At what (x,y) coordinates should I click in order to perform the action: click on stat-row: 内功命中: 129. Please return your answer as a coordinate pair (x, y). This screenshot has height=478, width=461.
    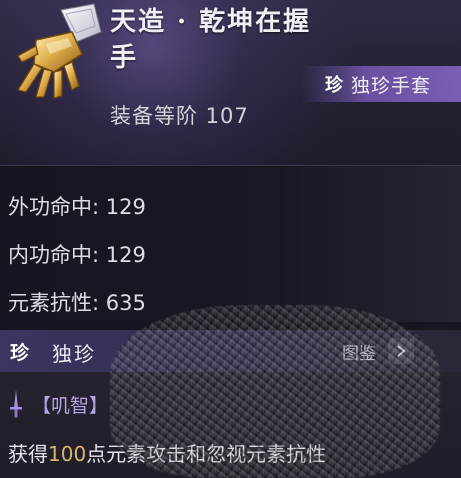
    Looking at the image, I should click on (77, 254).